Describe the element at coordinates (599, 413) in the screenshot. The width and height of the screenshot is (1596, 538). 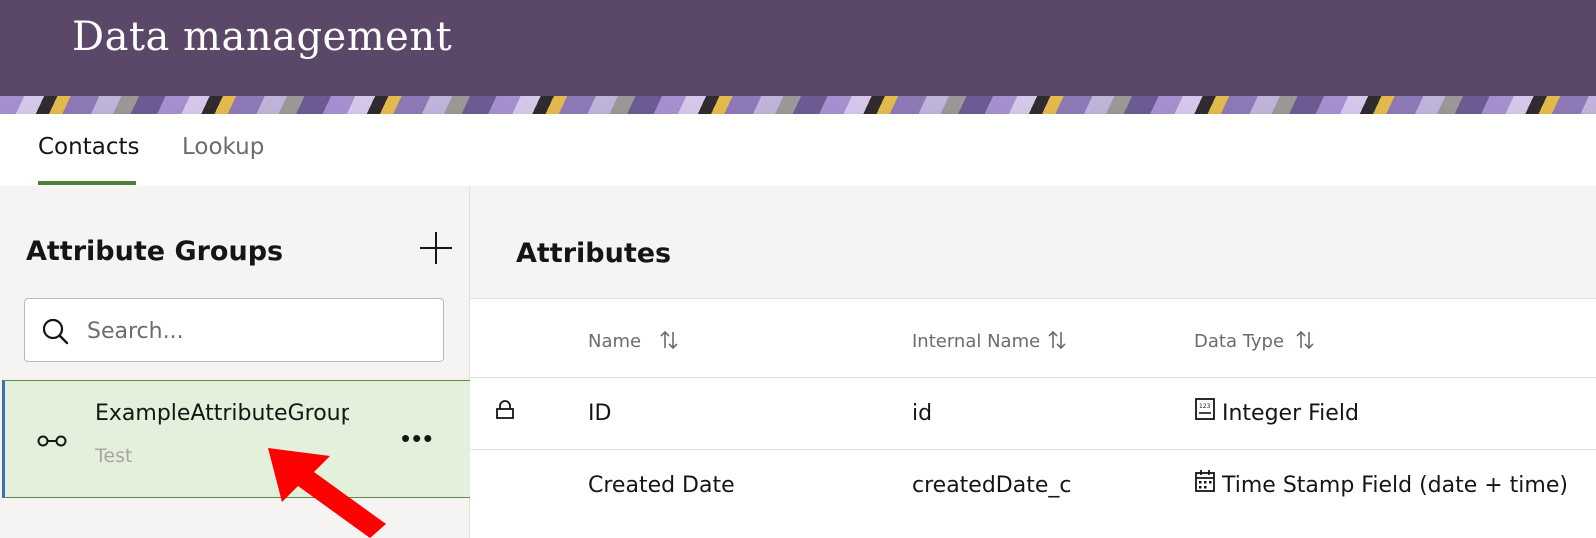
I see `attribute-name: ID` at that location.